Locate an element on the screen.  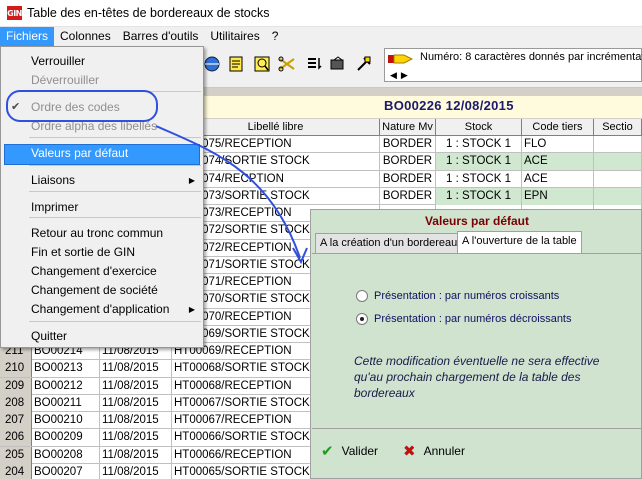
menu-item-d-verrouiller: Déverrouiller is located at coordinates (65, 80).